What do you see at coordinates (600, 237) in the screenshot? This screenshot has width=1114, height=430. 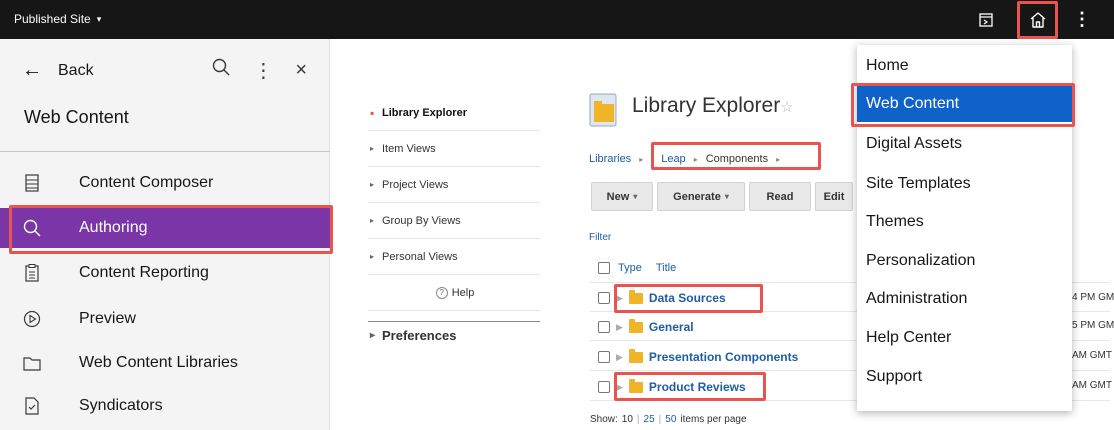 I see `filter-link: Filter` at bounding box center [600, 237].